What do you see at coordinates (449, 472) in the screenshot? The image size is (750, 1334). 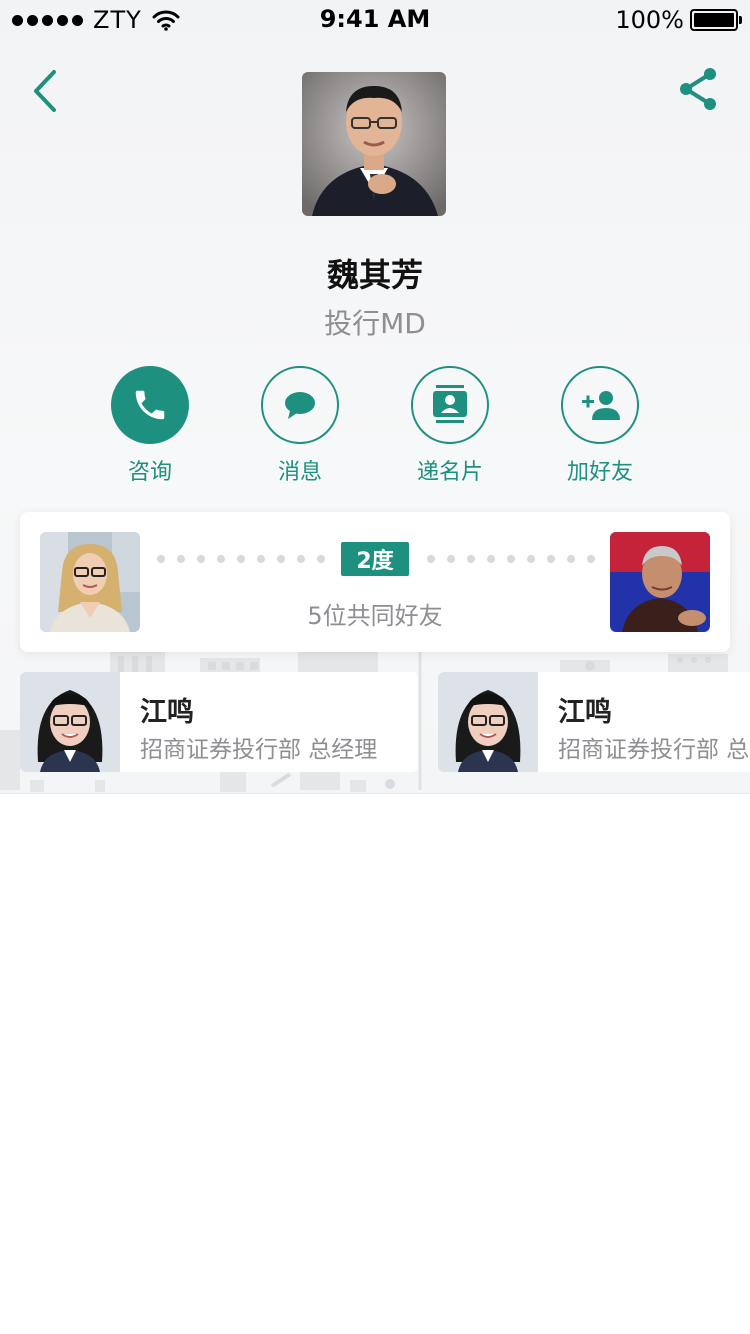 I see `send-card-label: 递名片` at bounding box center [449, 472].